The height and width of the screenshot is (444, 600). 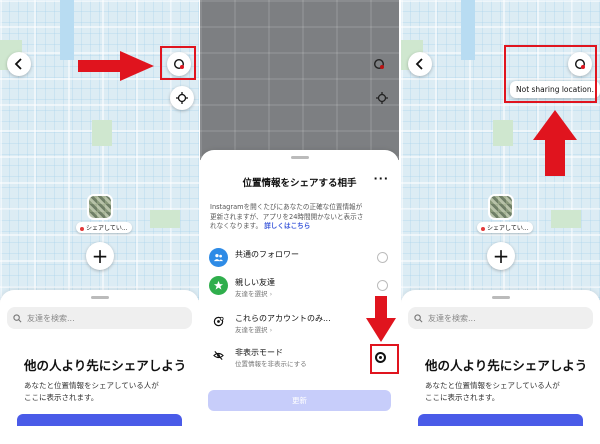 What do you see at coordinates (287, 226) in the screenshot?
I see `learn-more-link: 詳しくはこちら` at bounding box center [287, 226].